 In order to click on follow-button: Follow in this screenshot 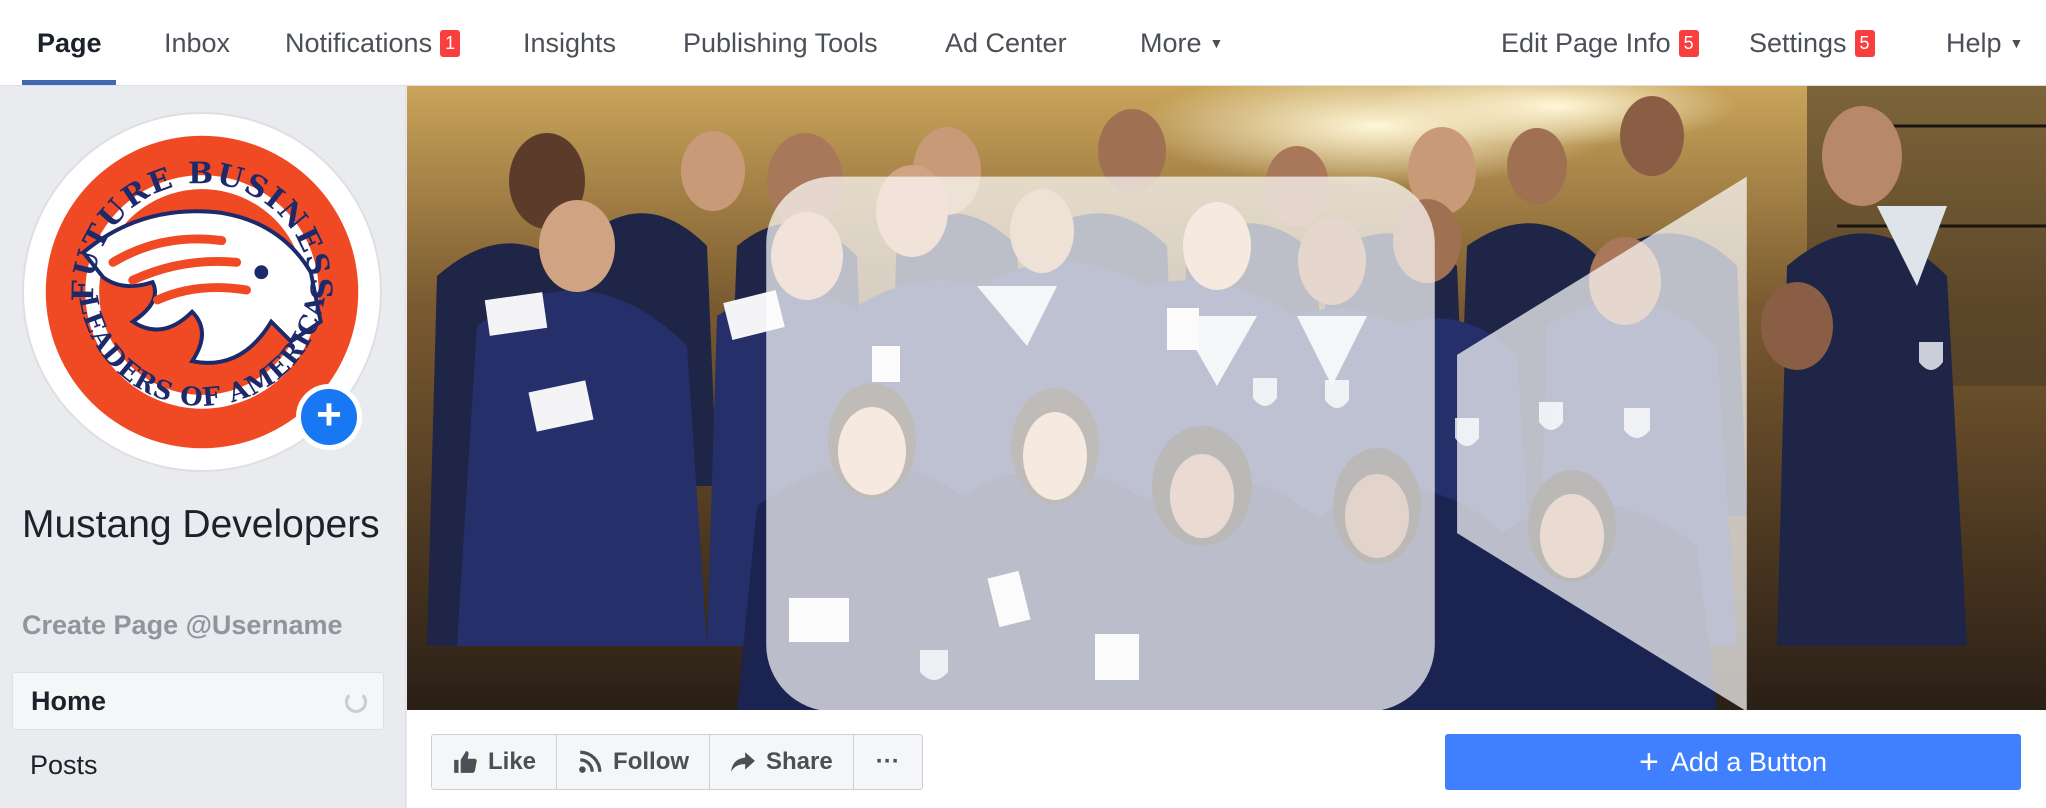, I will do `click(634, 762)`.